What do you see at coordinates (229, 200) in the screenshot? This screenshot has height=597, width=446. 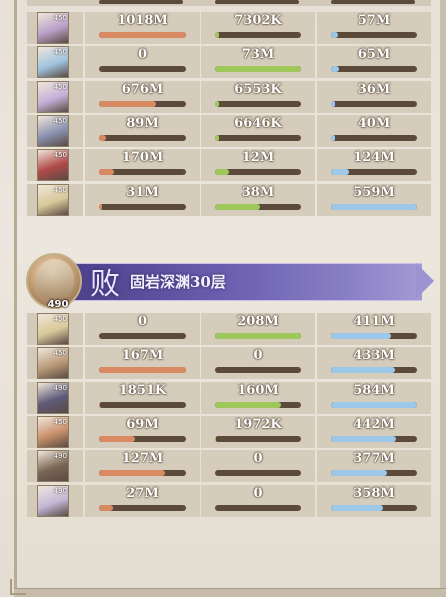 I see `team-member-row: 450 31M 38M 559M` at bounding box center [229, 200].